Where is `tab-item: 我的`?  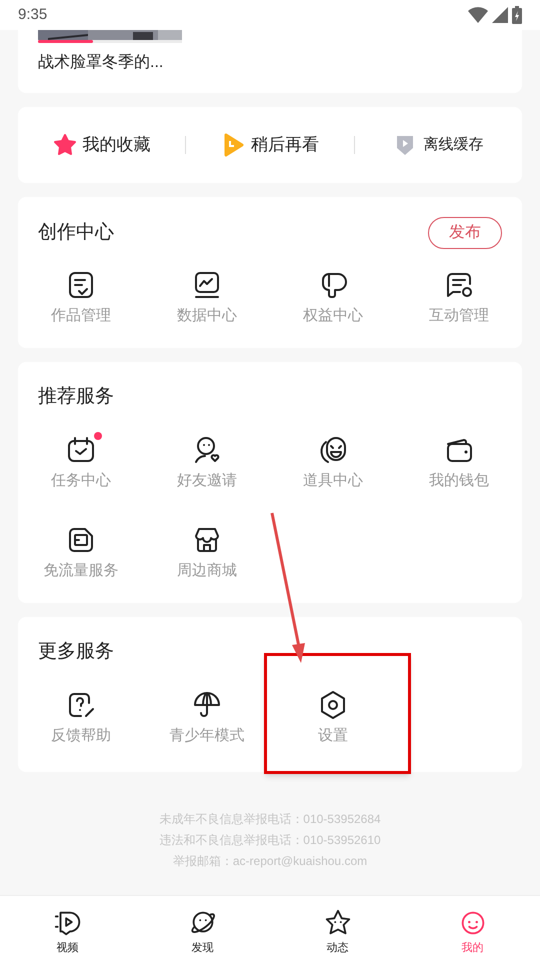 tab-item: 我的 is located at coordinates (472, 928).